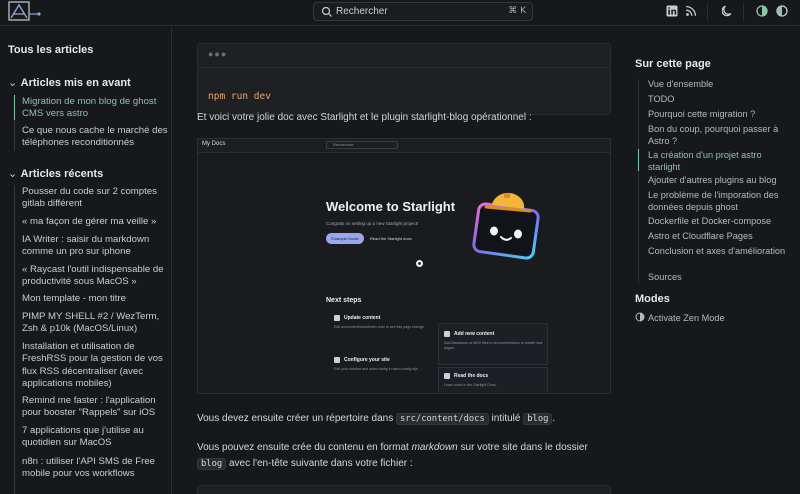  I want to click on toc-item-sources: Sources, so click(721, 278).